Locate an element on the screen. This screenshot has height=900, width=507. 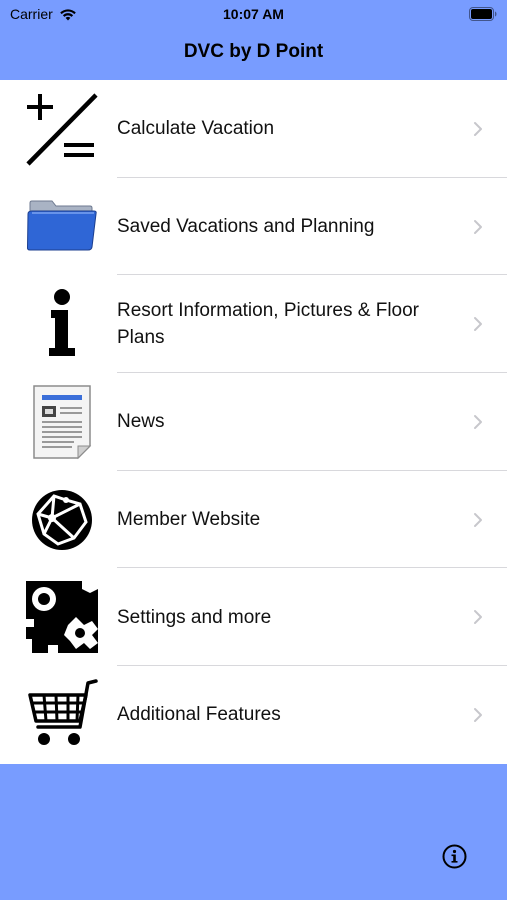
battery-icon is located at coordinates (483, 14).